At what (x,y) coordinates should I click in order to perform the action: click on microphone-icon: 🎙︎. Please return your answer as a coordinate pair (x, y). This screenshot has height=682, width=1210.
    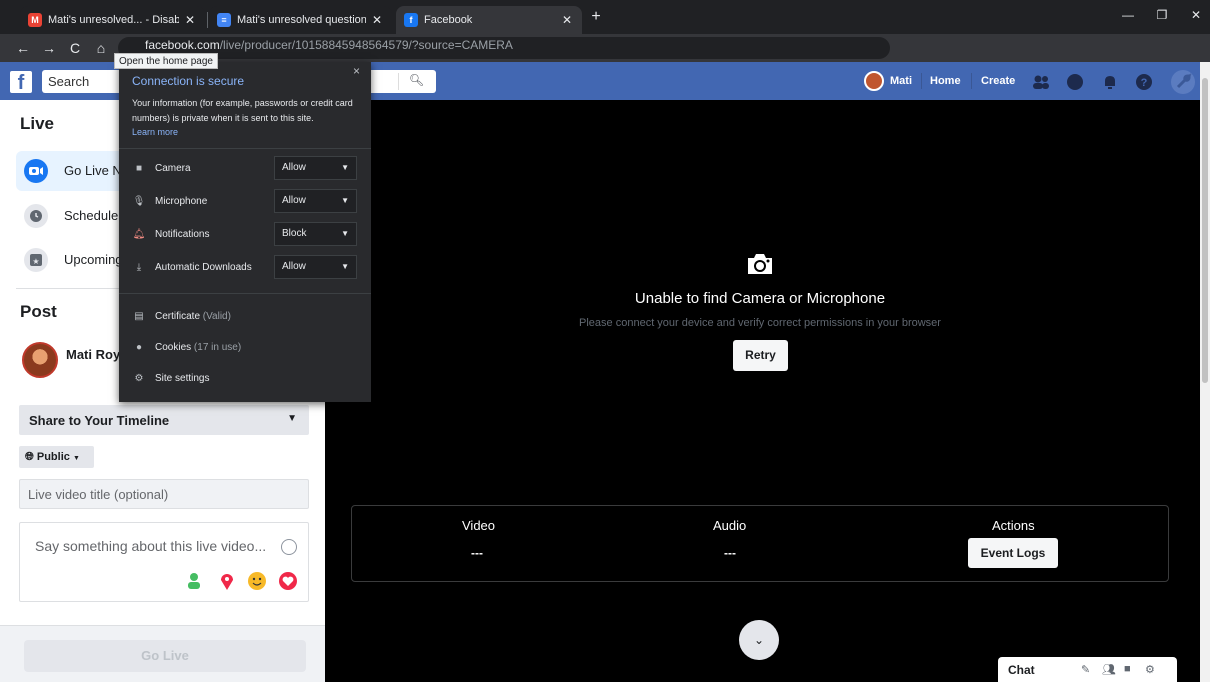
    Looking at the image, I should click on (139, 201).